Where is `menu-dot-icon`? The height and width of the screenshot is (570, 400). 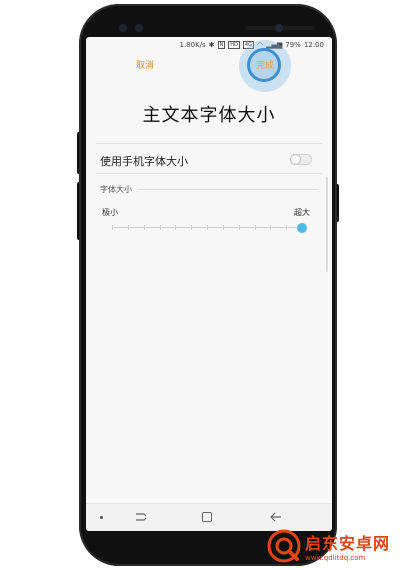 menu-dot-icon is located at coordinates (101, 517).